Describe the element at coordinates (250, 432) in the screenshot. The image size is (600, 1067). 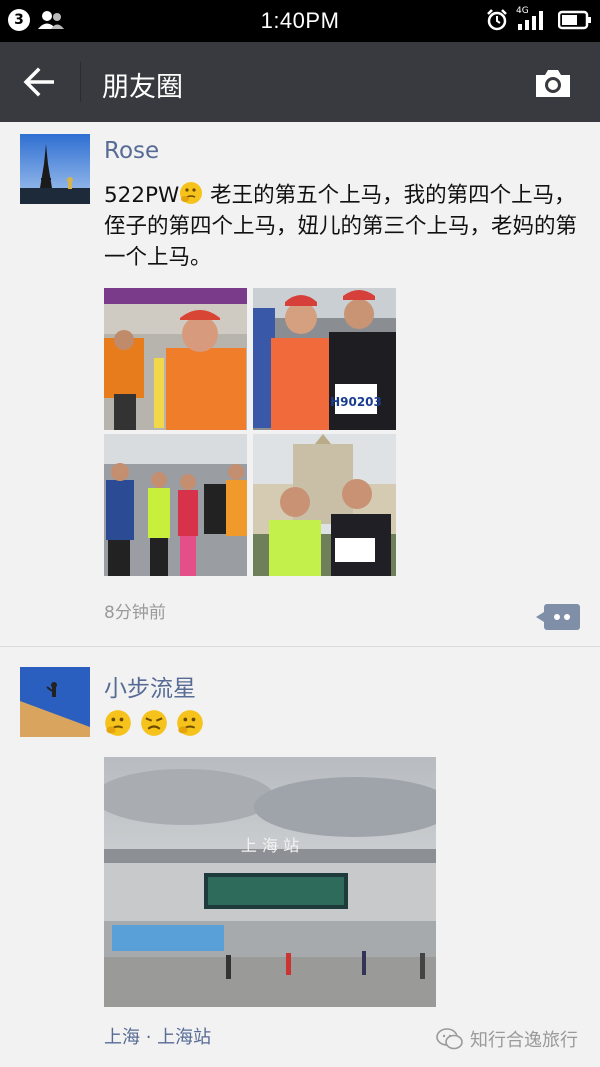
I see `photo-grid: H90203` at that location.